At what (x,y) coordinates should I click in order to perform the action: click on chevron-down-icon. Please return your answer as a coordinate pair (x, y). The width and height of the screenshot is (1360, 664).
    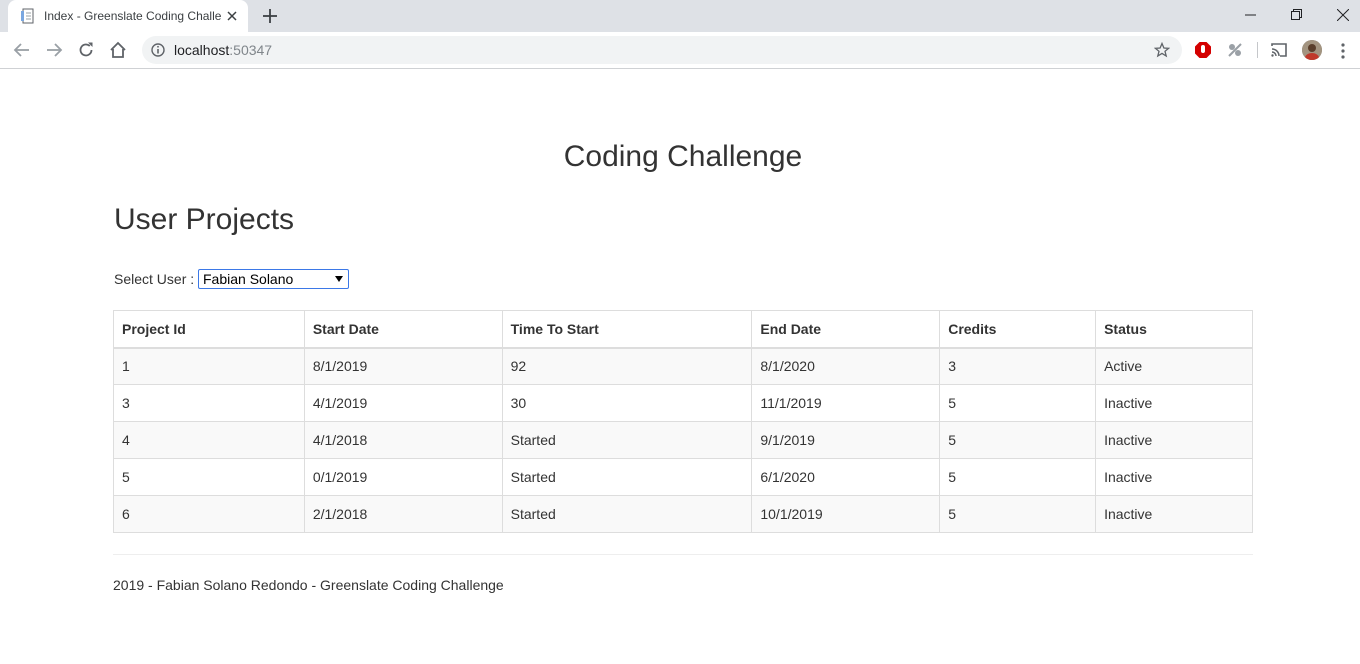
    Looking at the image, I should click on (339, 279).